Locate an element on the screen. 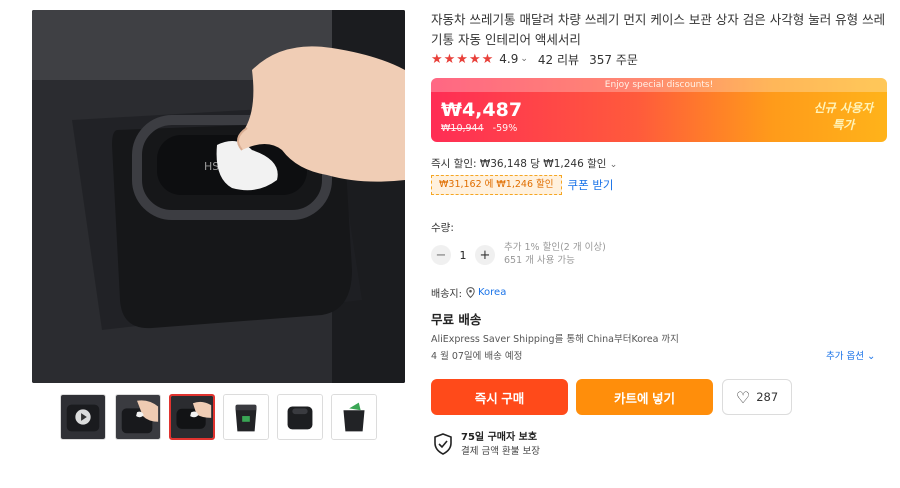 The width and height of the screenshot is (900, 488). ship-to-country: Korea is located at coordinates (492, 292).